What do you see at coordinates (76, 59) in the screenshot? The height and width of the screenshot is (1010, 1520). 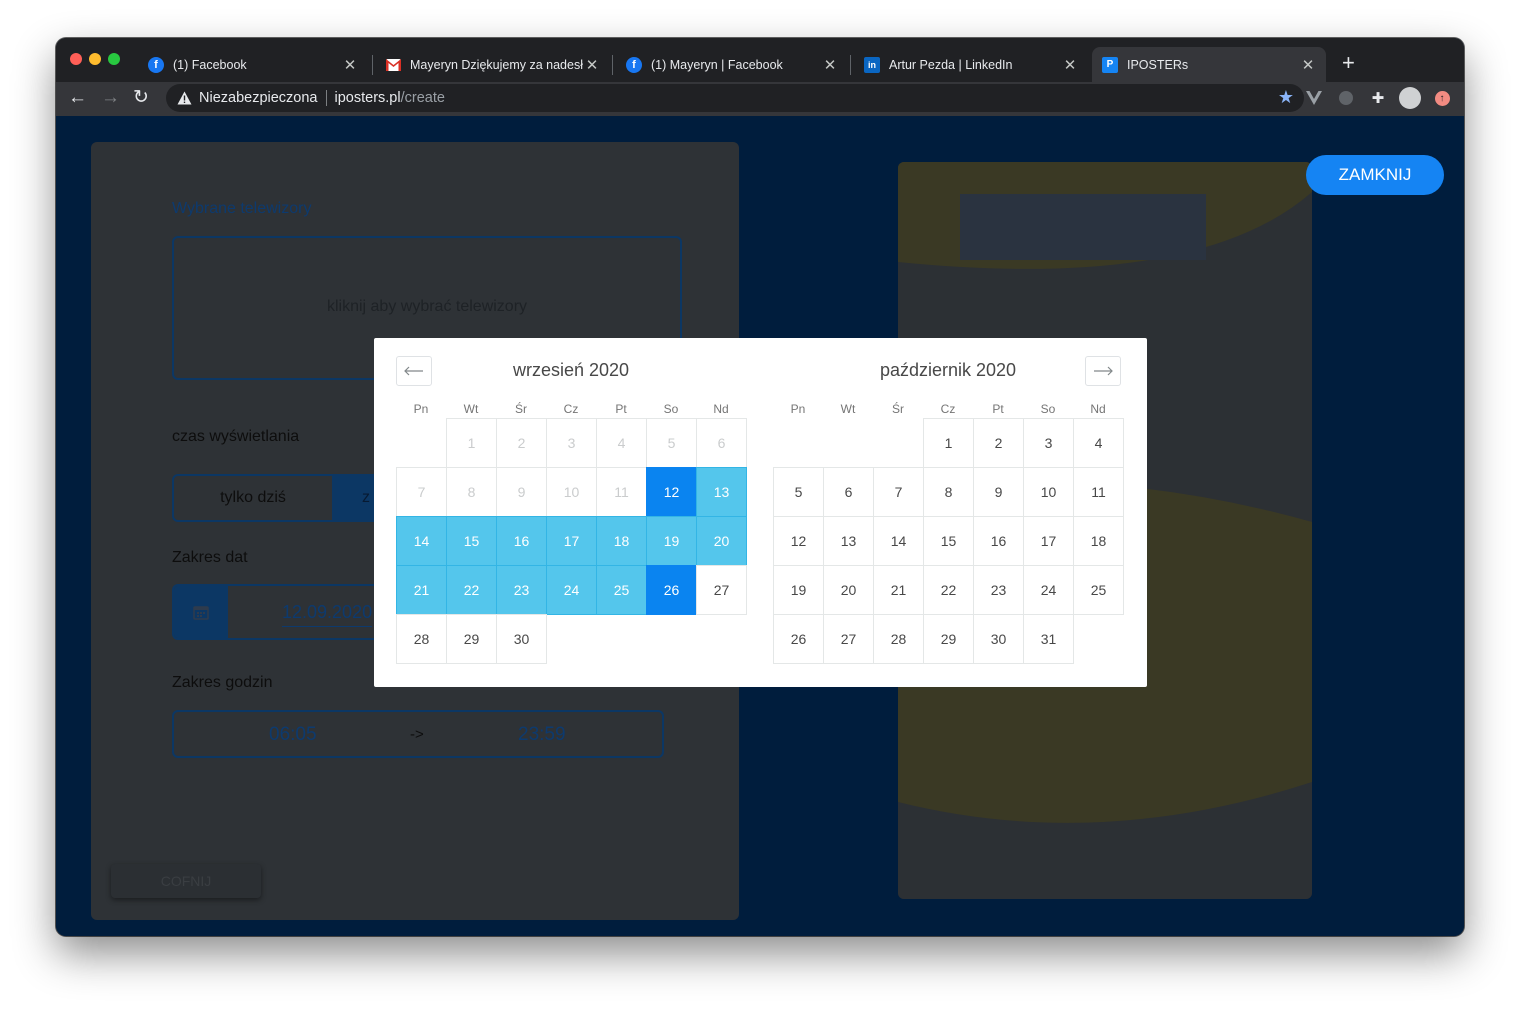 I see `close-window-button` at bounding box center [76, 59].